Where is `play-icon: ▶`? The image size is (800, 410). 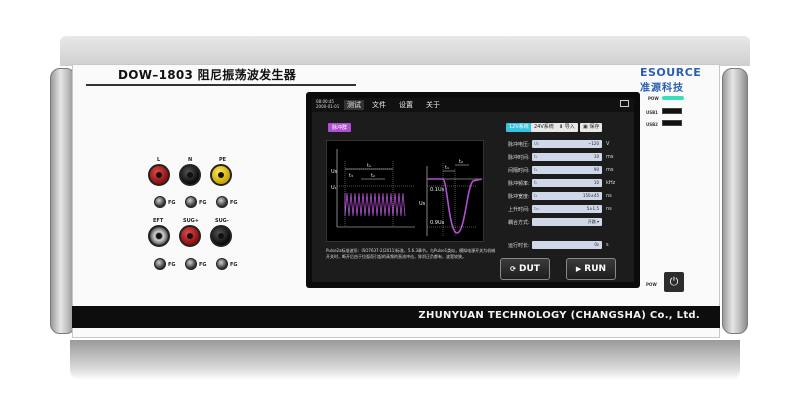 play-icon: ▶ is located at coordinates (578, 269).